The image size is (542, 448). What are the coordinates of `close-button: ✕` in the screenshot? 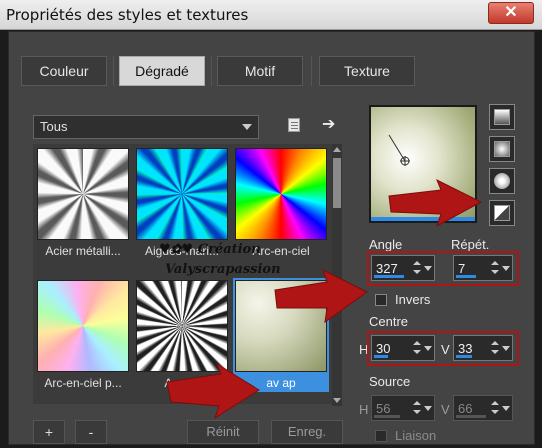 It's located at (511, 13).